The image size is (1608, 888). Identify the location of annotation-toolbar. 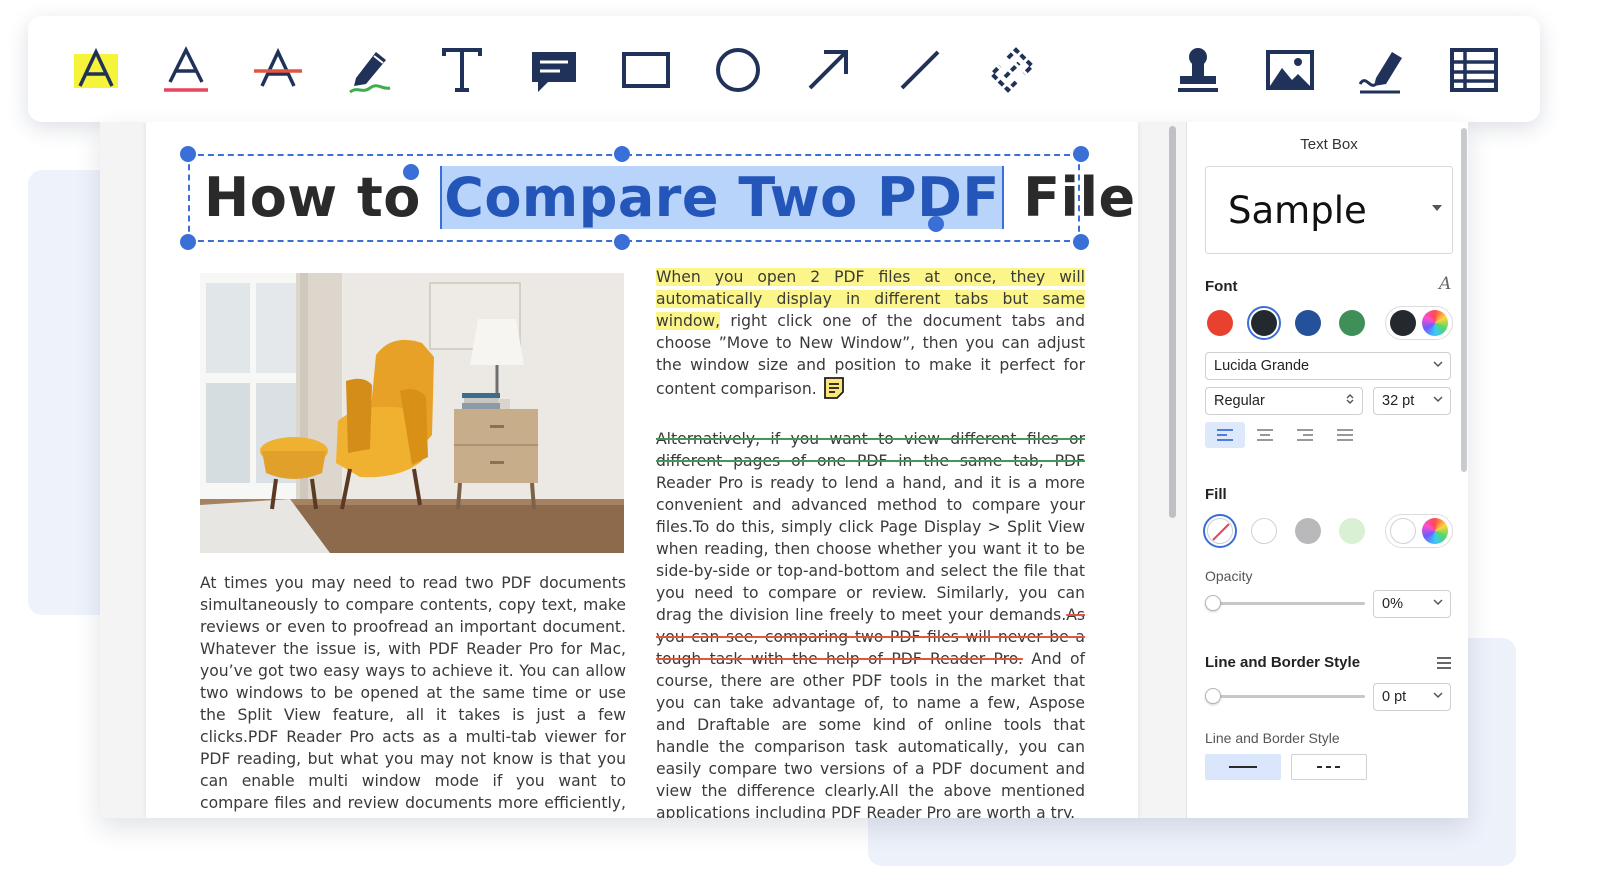
(784, 69).